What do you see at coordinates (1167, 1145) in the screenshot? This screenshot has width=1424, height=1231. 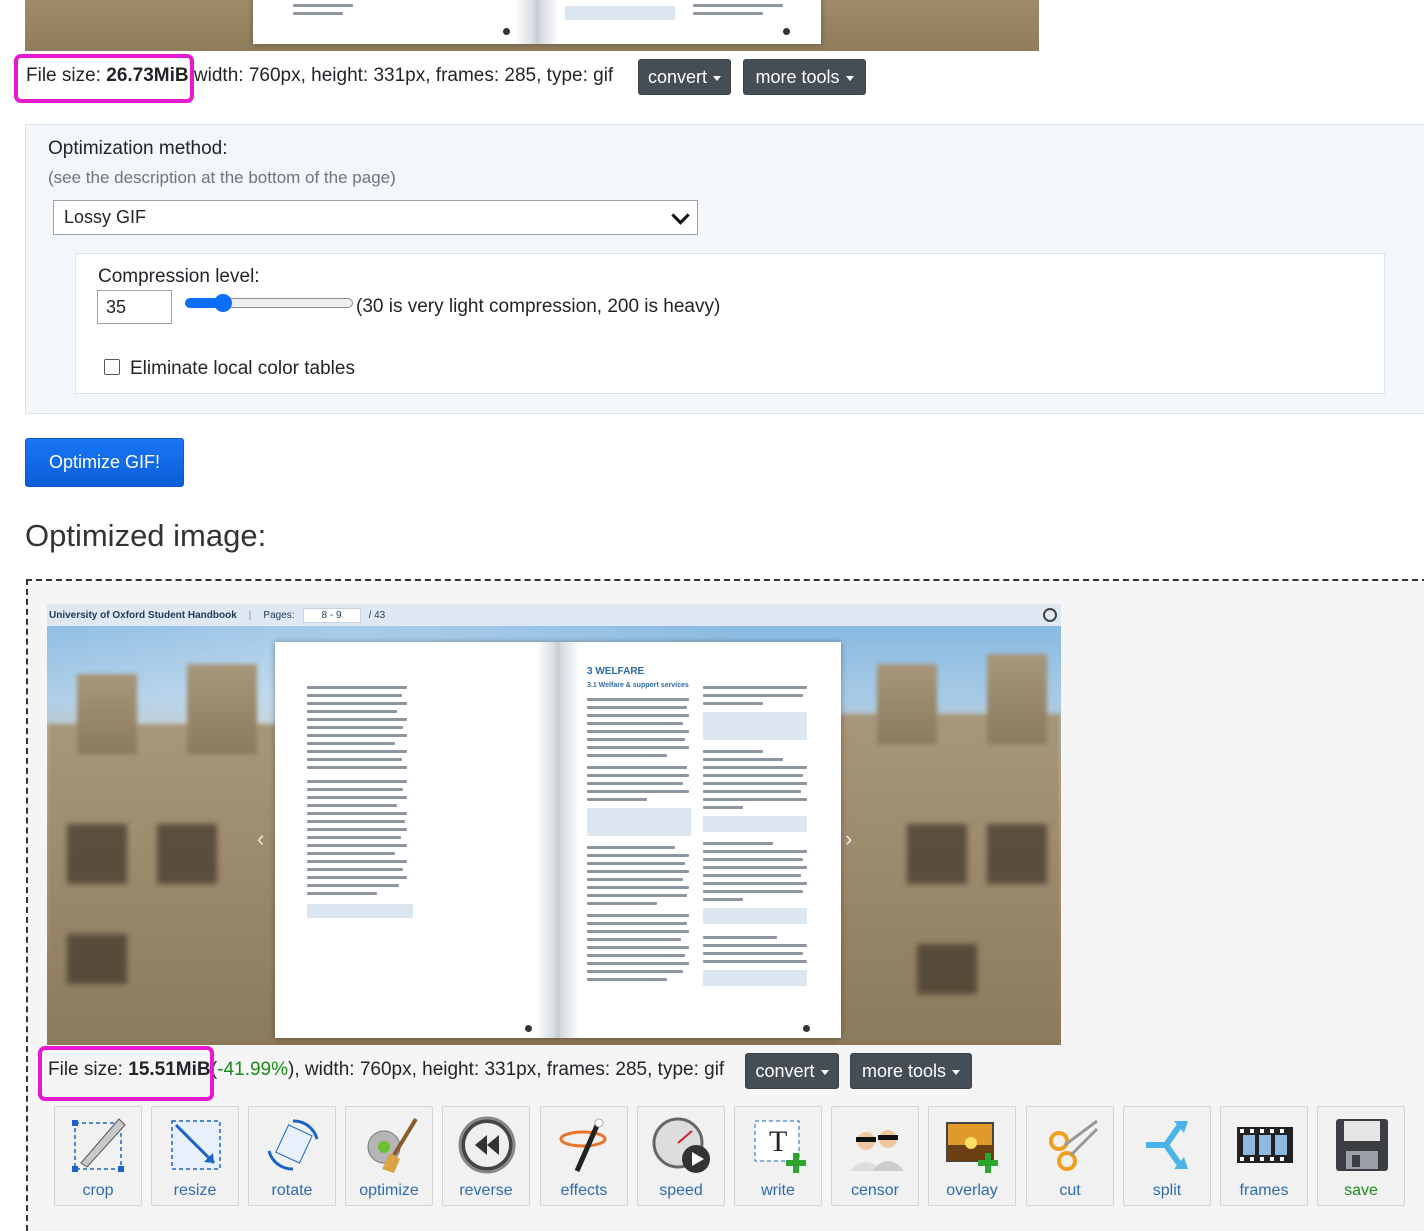 I see `split-icon` at bounding box center [1167, 1145].